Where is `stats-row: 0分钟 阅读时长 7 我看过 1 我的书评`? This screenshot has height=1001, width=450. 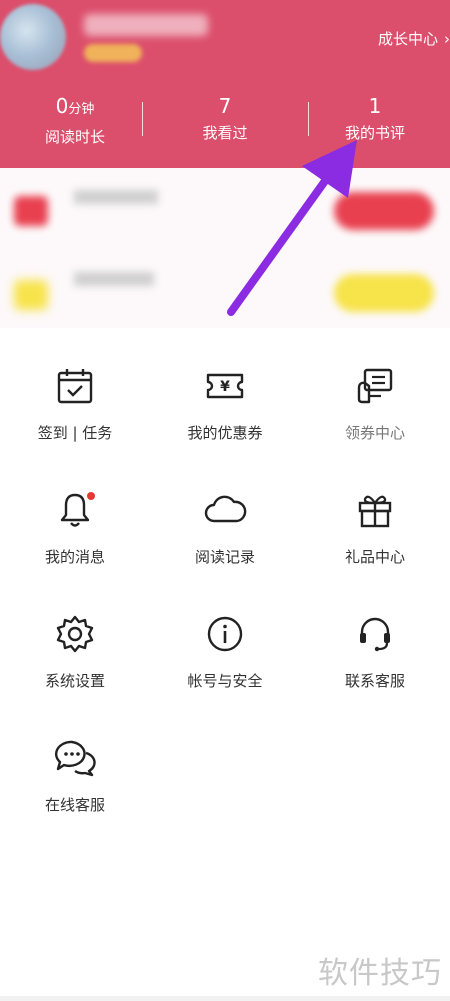 stats-row: 0分钟 阅读时长 7 我看过 1 我的书评 is located at coordinates (225, 120).